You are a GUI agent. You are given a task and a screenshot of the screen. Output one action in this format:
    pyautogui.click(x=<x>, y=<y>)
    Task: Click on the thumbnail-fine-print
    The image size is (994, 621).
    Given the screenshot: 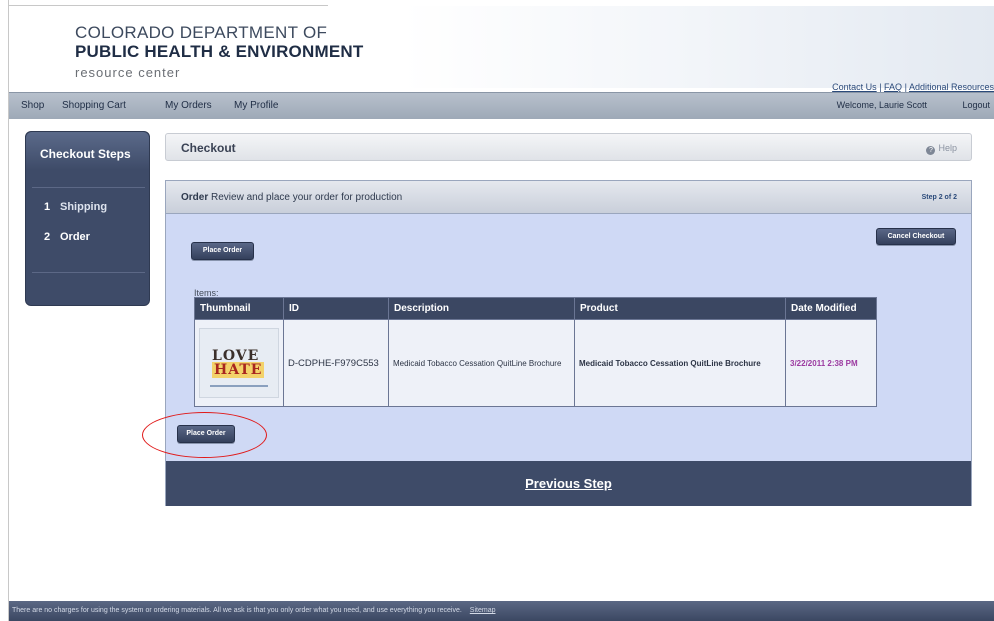 What is the action you would take?
    pyautogui.click(x=239, y=386)
    